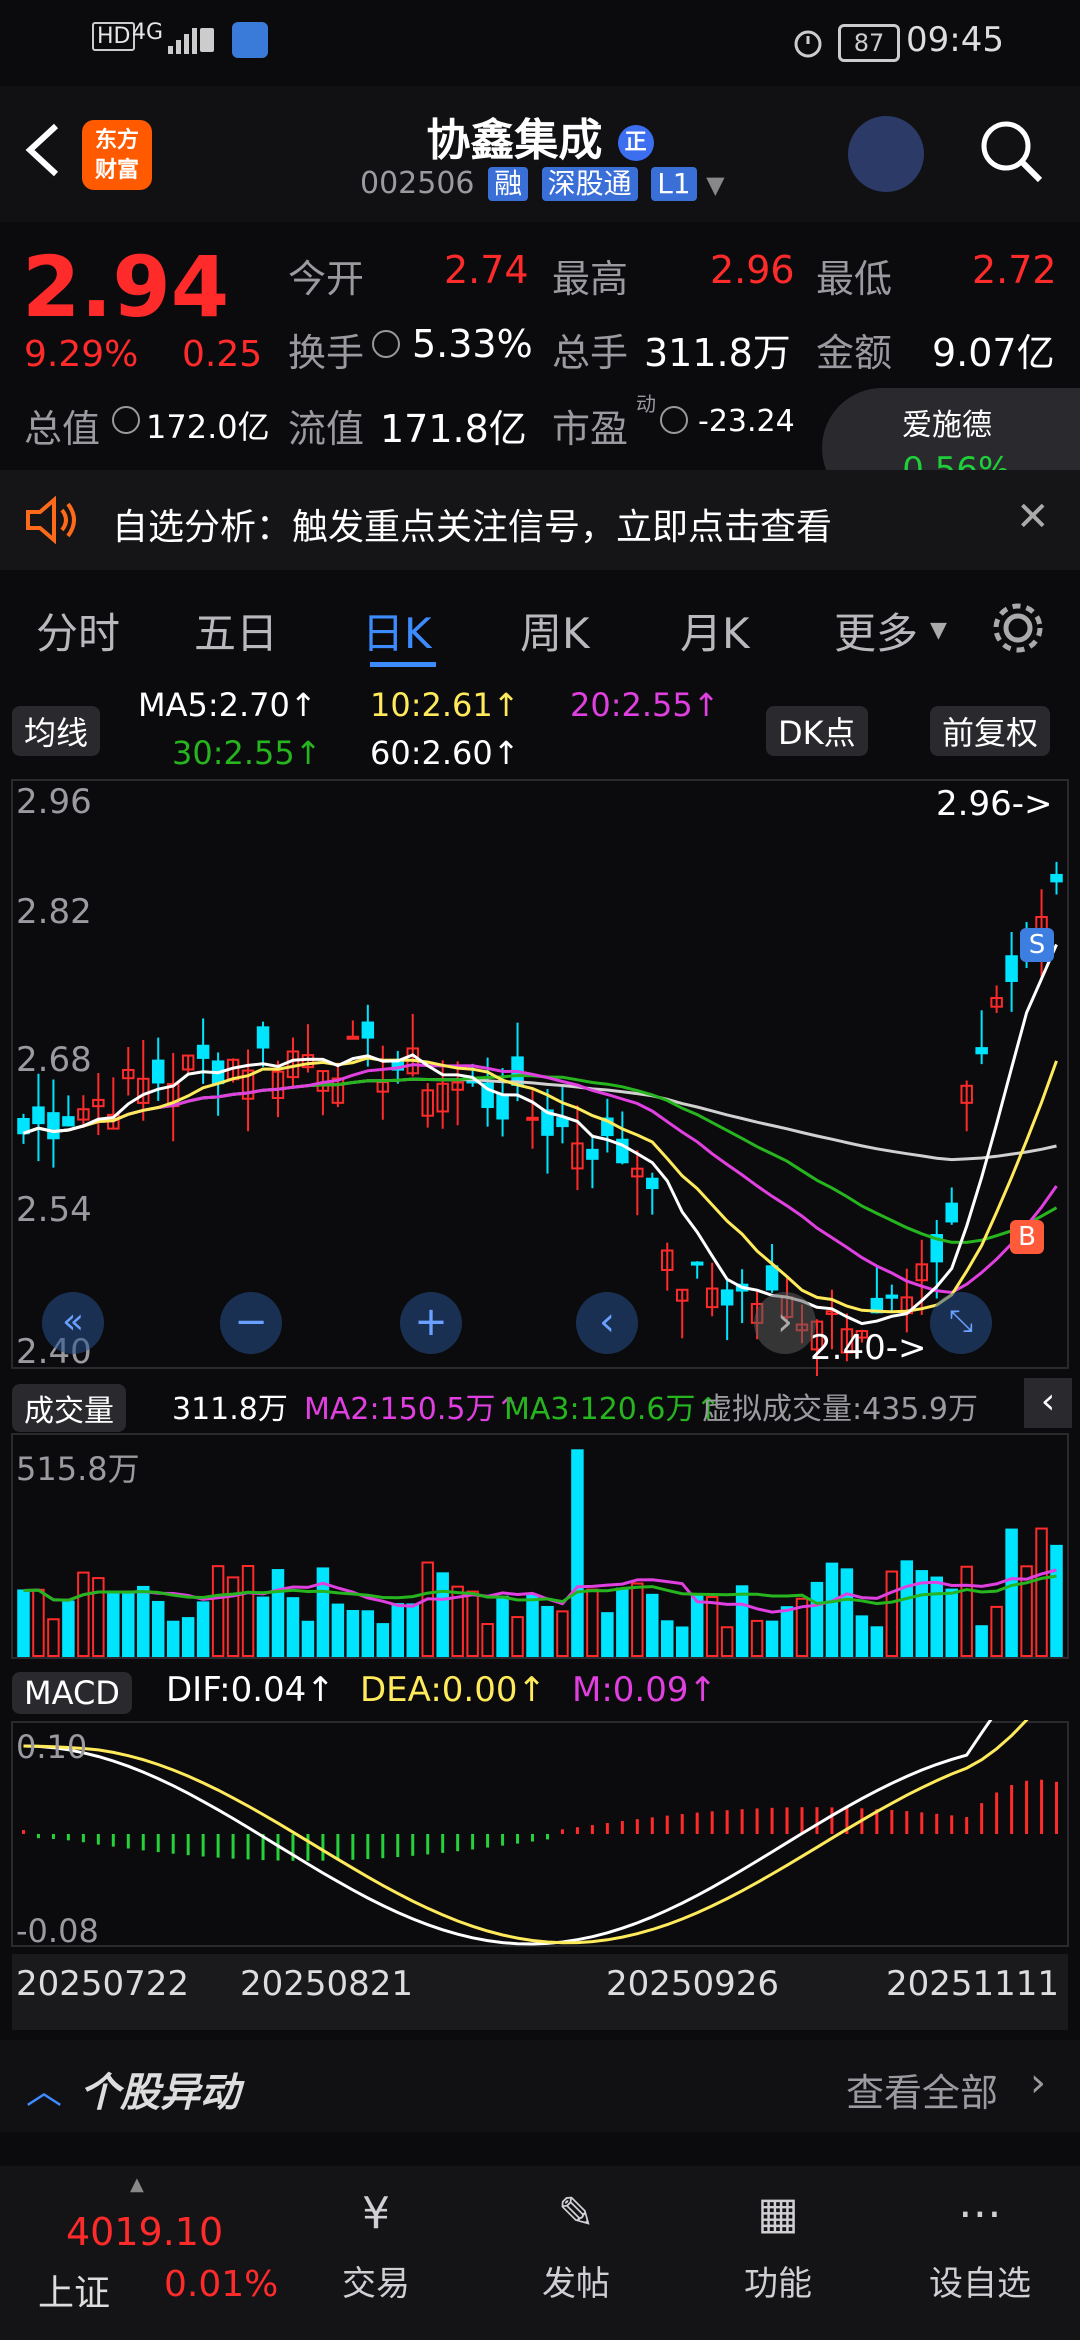  Describe the element at coordinates (607, 1323) in the screenshot. I see `scroll-left-icon: ‹` at that location.